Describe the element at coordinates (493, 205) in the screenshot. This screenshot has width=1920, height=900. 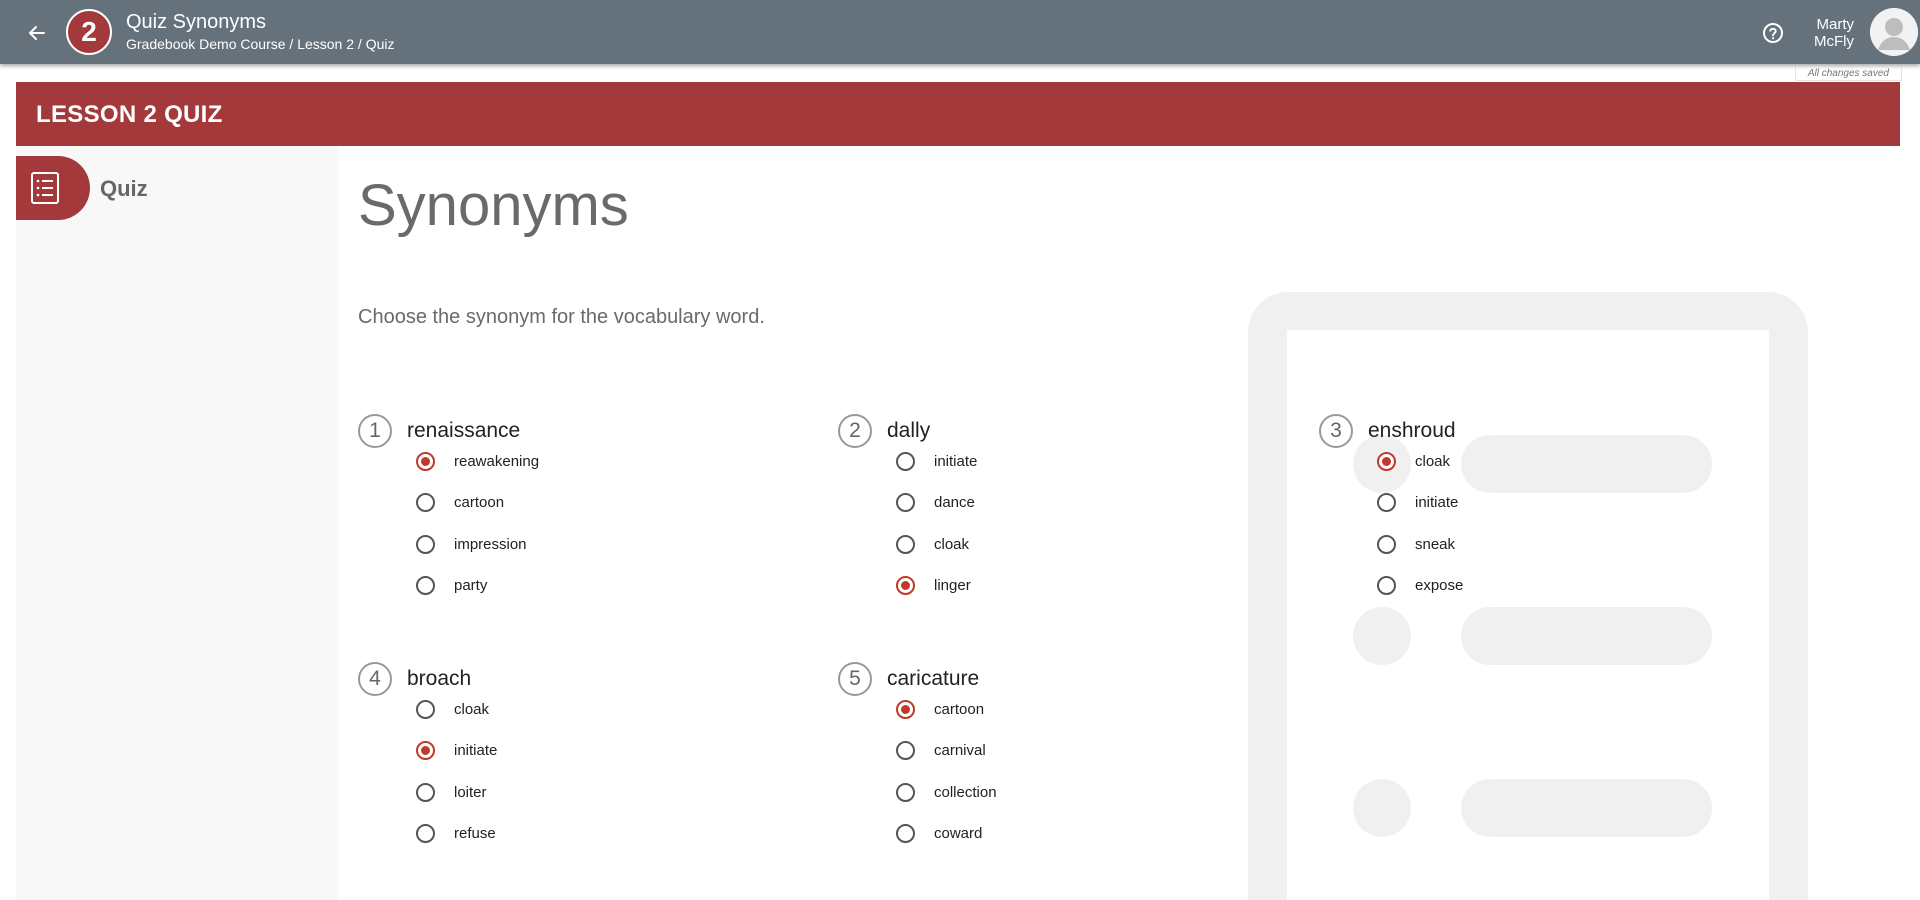
I see `quiz-title: Synonyms` at that location.